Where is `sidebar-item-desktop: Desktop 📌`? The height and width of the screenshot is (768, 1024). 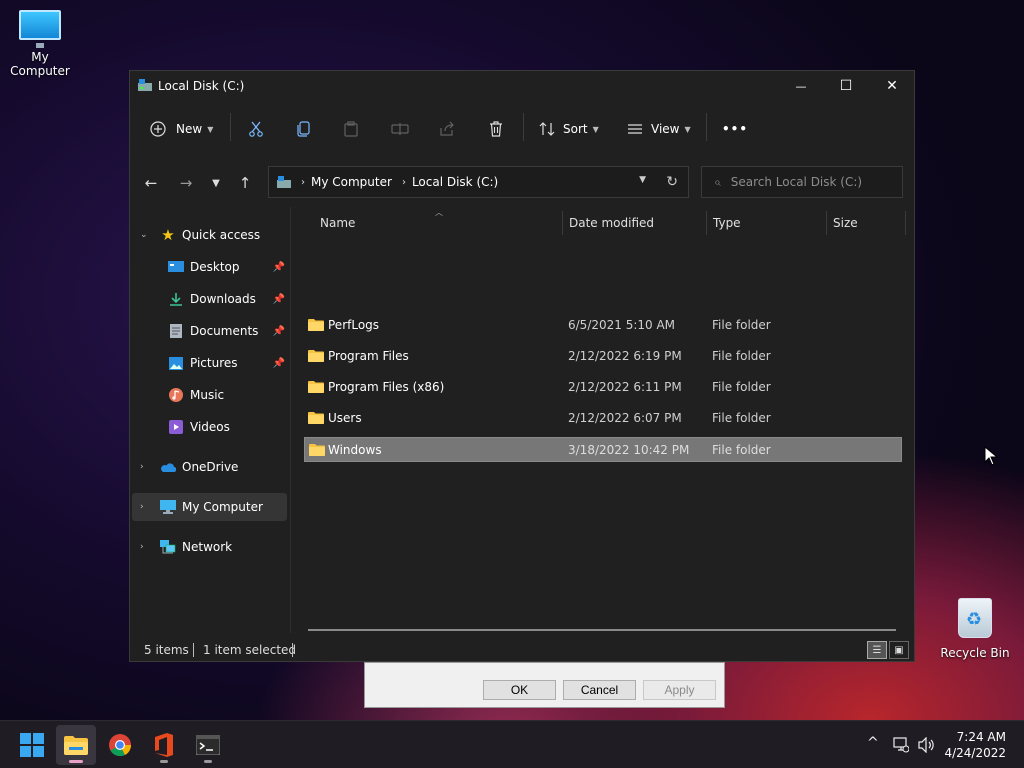 sidebar-item-desktop: Desktop 📌 is located at coordinates (209, 267).